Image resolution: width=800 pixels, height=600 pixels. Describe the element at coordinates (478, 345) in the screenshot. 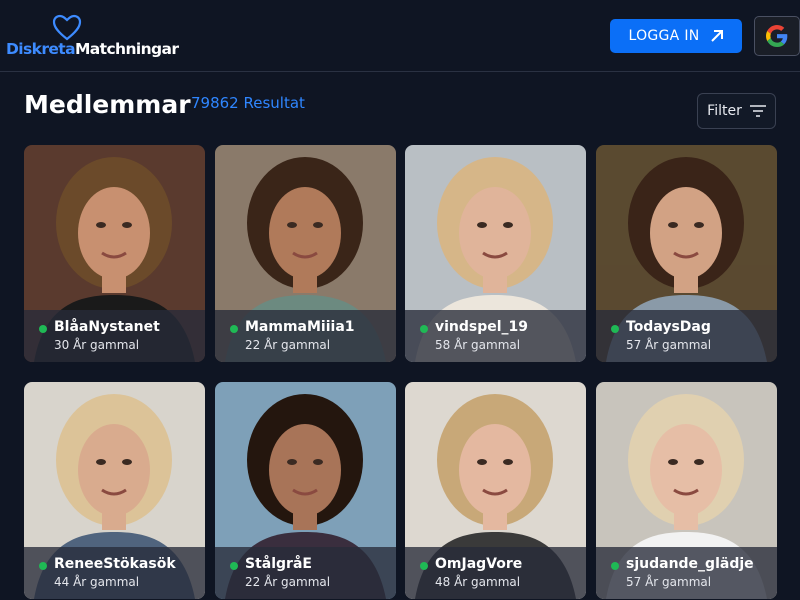

I see `member-age: 58 År gammal` at that location.